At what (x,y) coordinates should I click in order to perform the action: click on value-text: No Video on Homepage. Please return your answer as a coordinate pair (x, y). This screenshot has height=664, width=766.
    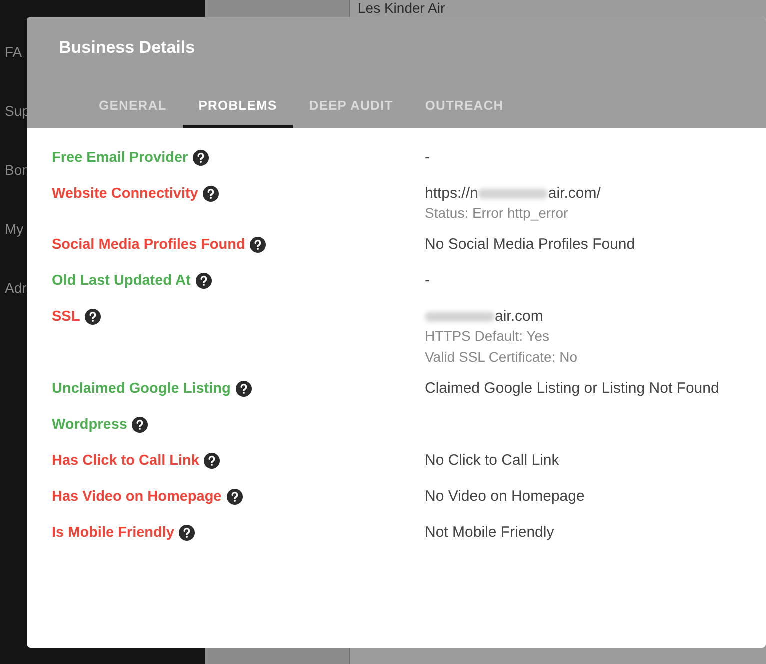
    Looking at the image, I should click on (505, 497).